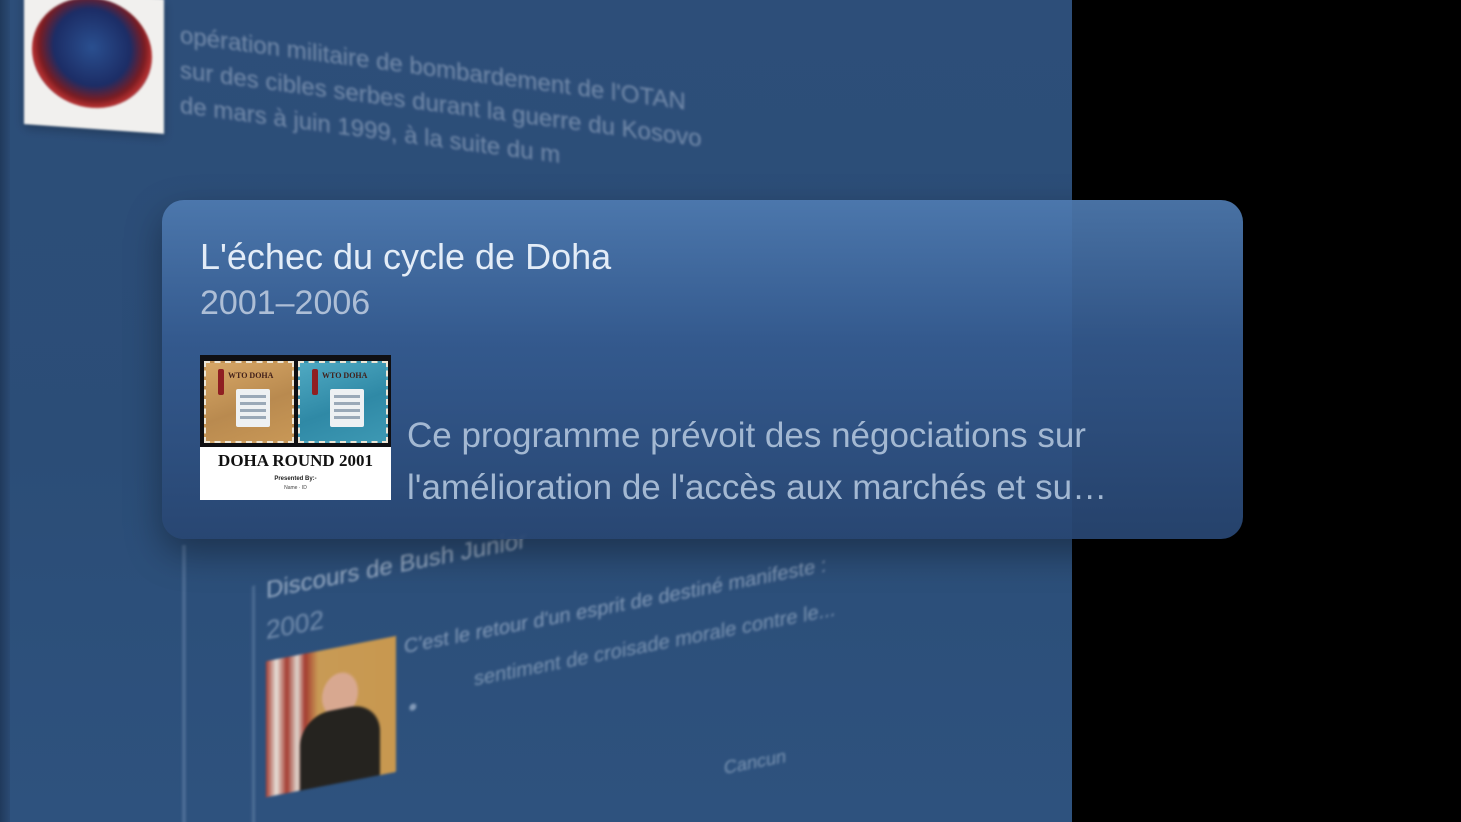  I want to click on thumbnail-presented: Presented By:-, so click(295, 479).